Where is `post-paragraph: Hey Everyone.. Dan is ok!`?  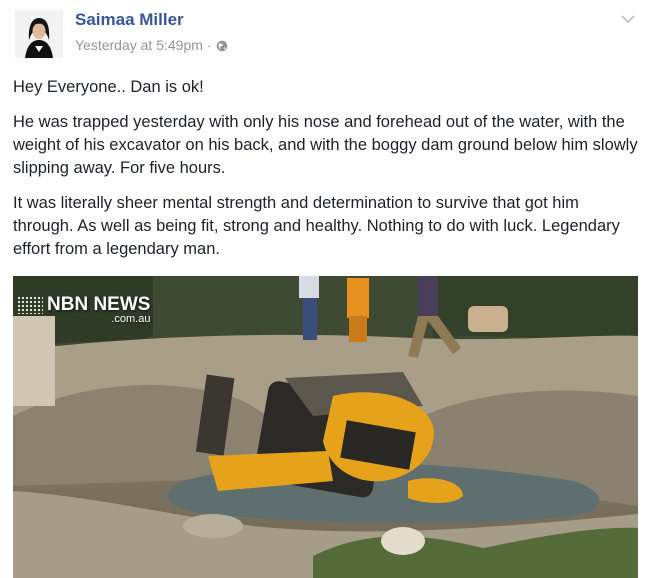
post-paragraph: Hey Everyone.. Dan is ok! is located at coordinates (108, 87).